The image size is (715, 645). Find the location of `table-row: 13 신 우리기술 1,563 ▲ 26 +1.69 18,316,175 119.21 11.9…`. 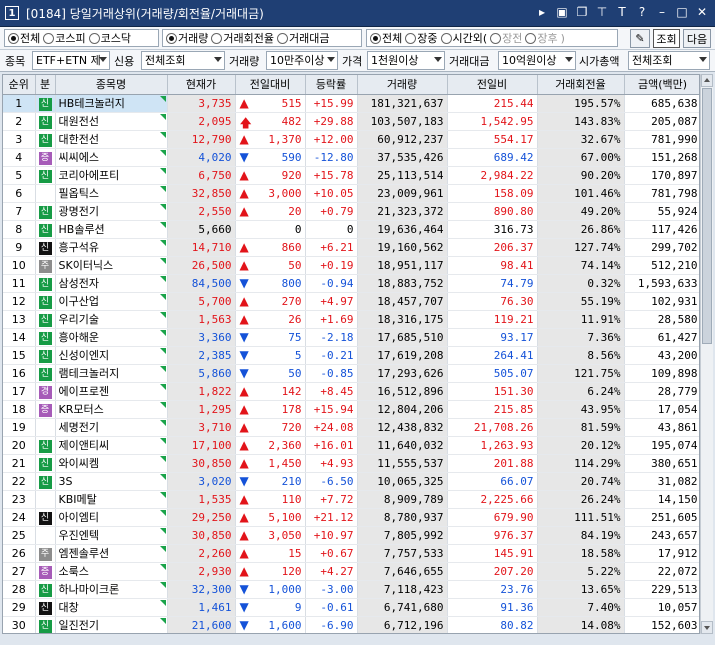

table-row: 13 신 우리기술 1,563 ▲ 26 +1.69 18,316,175 119.21 11.9… is located at coordinates (351, 319).